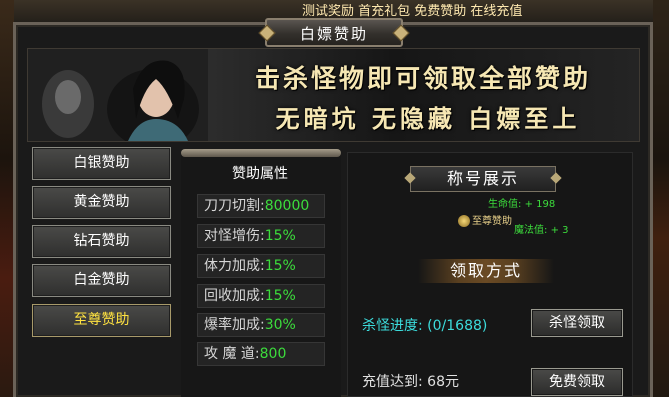 This screenshot has height=397, width=669. What do you see at coordinates (392, 326) in the screenshot?
I see `kill-progress-label: 杀怪进度:` at bounding box center [392, 326].